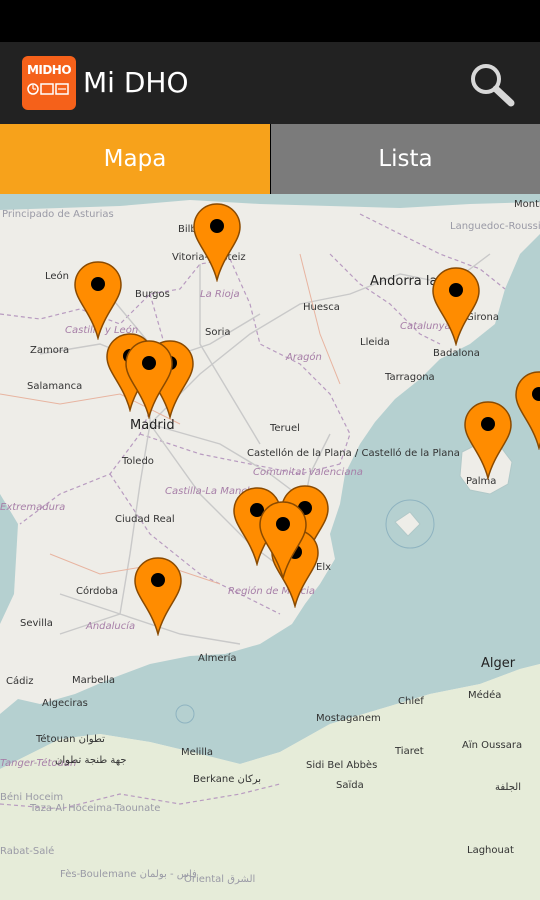 This screenshot has height=900, width=540. I want to click on app-logo: MIDHO, so click(49, 83).